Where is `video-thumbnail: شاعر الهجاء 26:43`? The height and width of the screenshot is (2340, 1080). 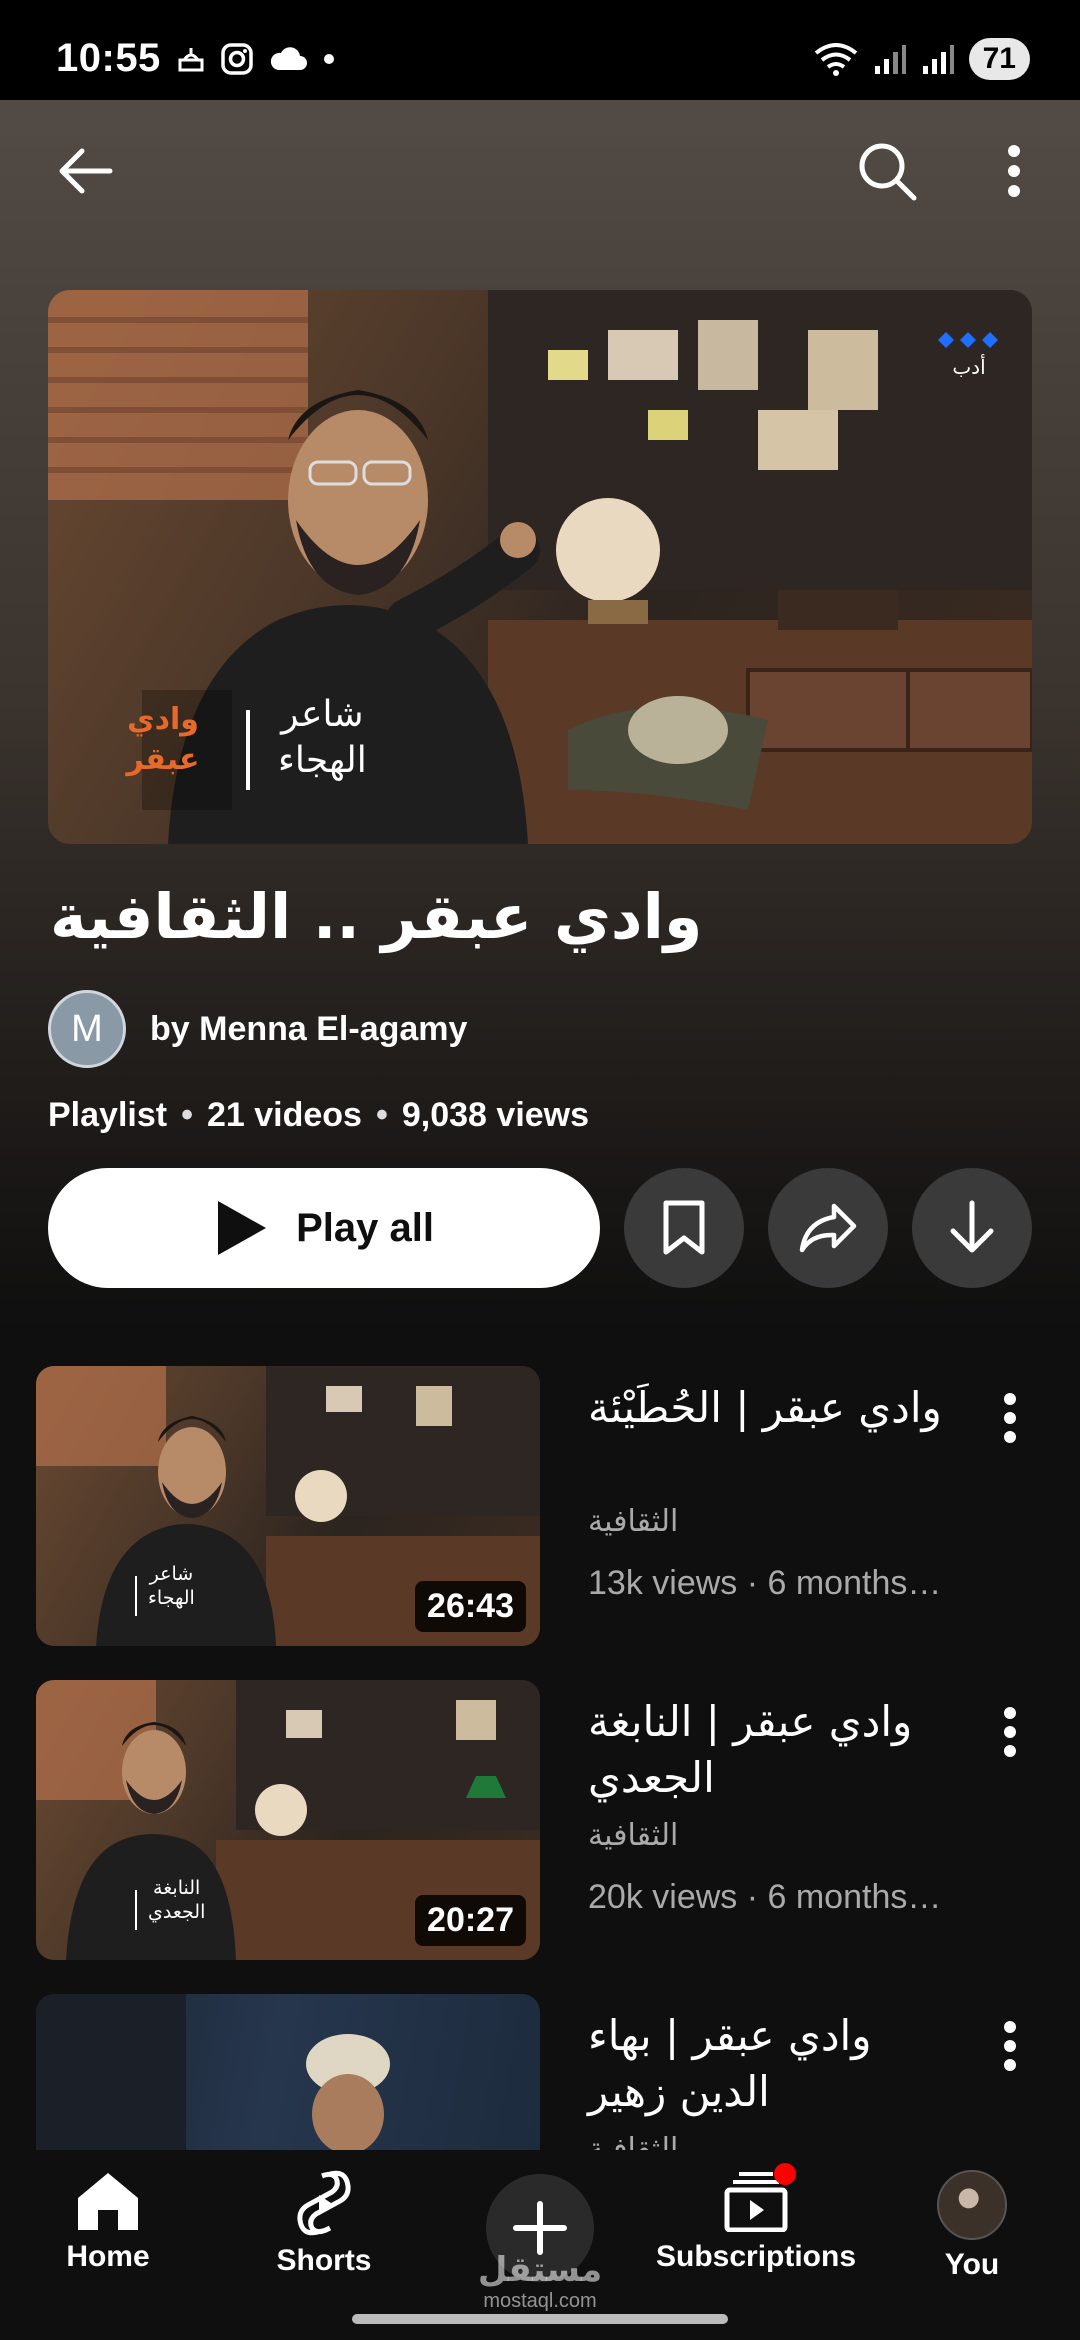
video-thumbnail: شاعر الهجاء 26:43 is located at coordinates (288, 1506).